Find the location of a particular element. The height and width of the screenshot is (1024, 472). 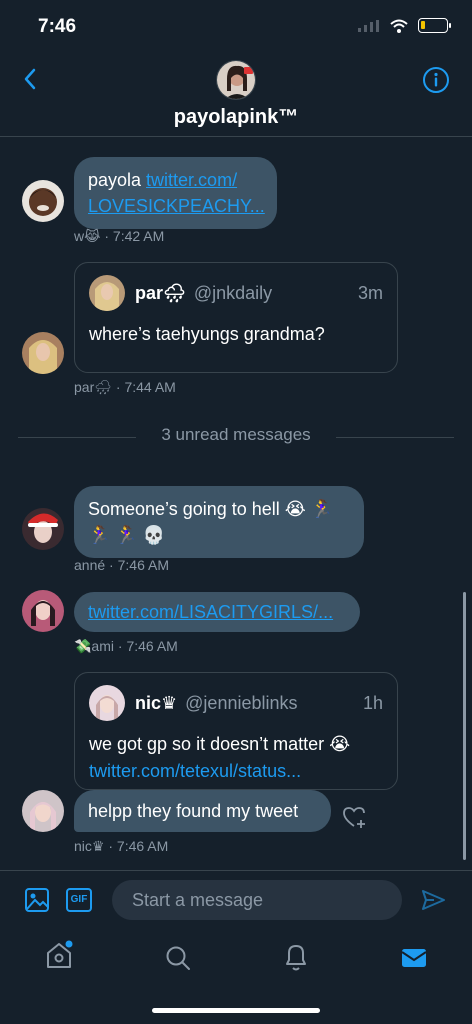

quoted-text: we got gp so it doesn’t matter 😭 is located at coordinates (220, 744).